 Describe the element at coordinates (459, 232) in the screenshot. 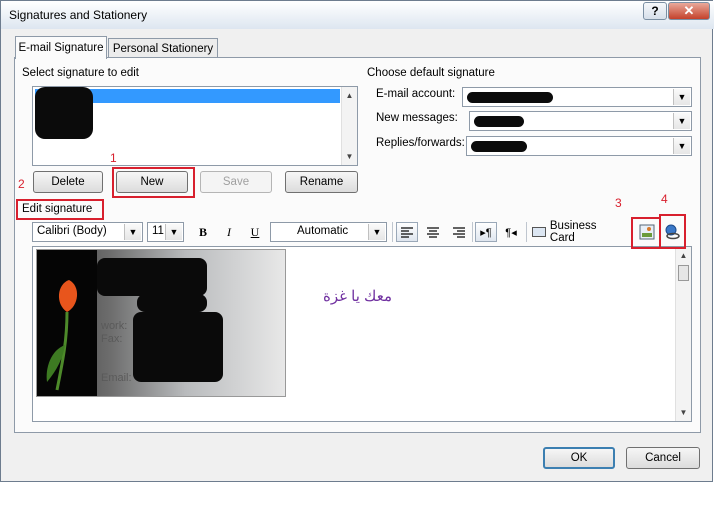

I see `align-right-icon` at that location.